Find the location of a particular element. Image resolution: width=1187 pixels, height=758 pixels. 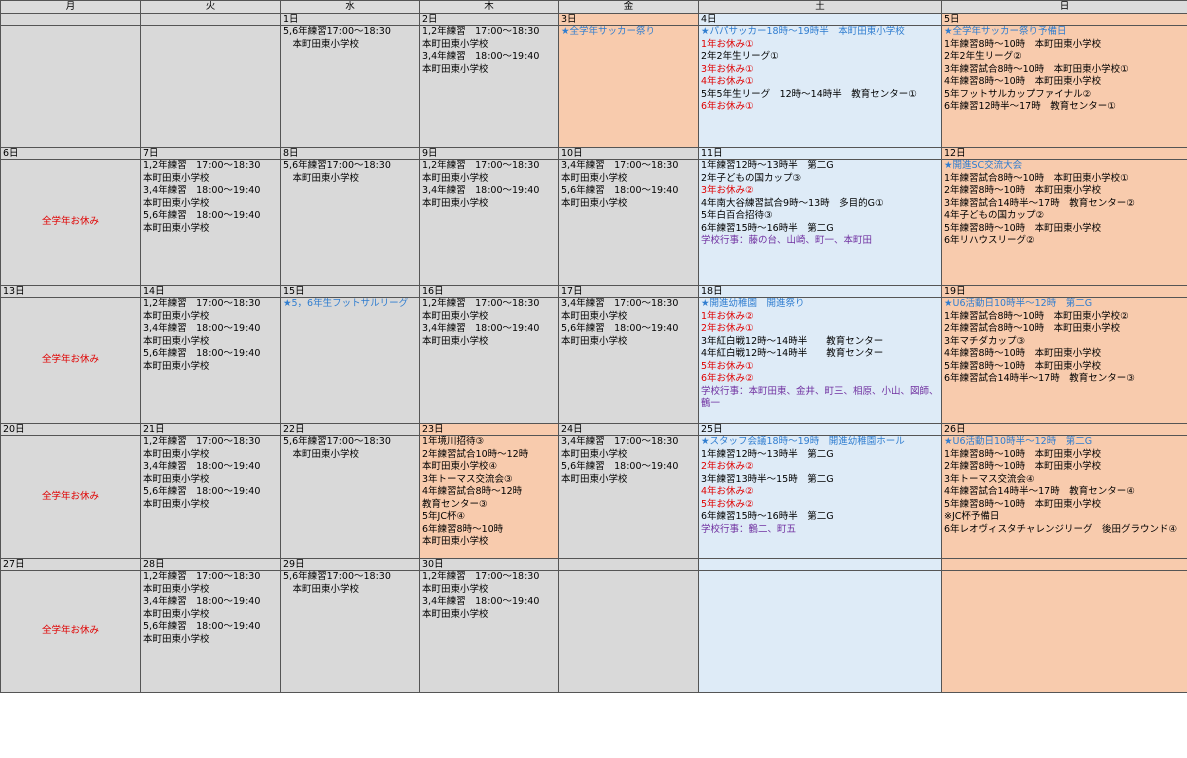

event-line: 2年お休み① is located at coordinates (727, 328).